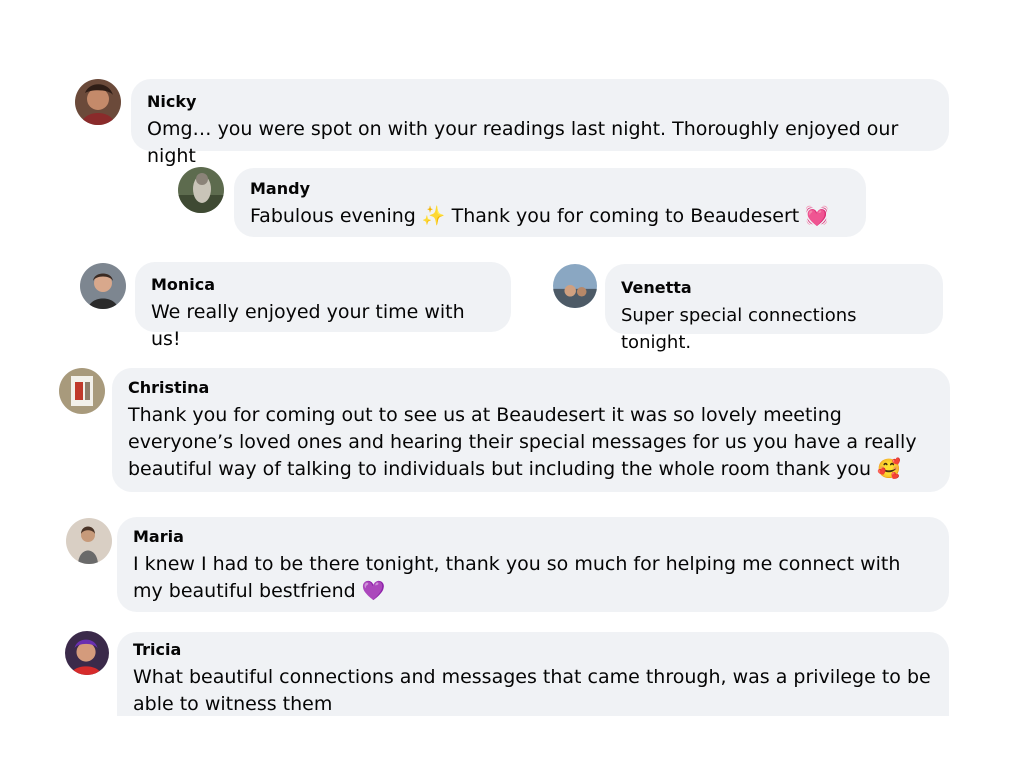  Describe the element at coordinates (433, 216) in the screenshot. I see `sparkles-emoji: ✨` at that location.